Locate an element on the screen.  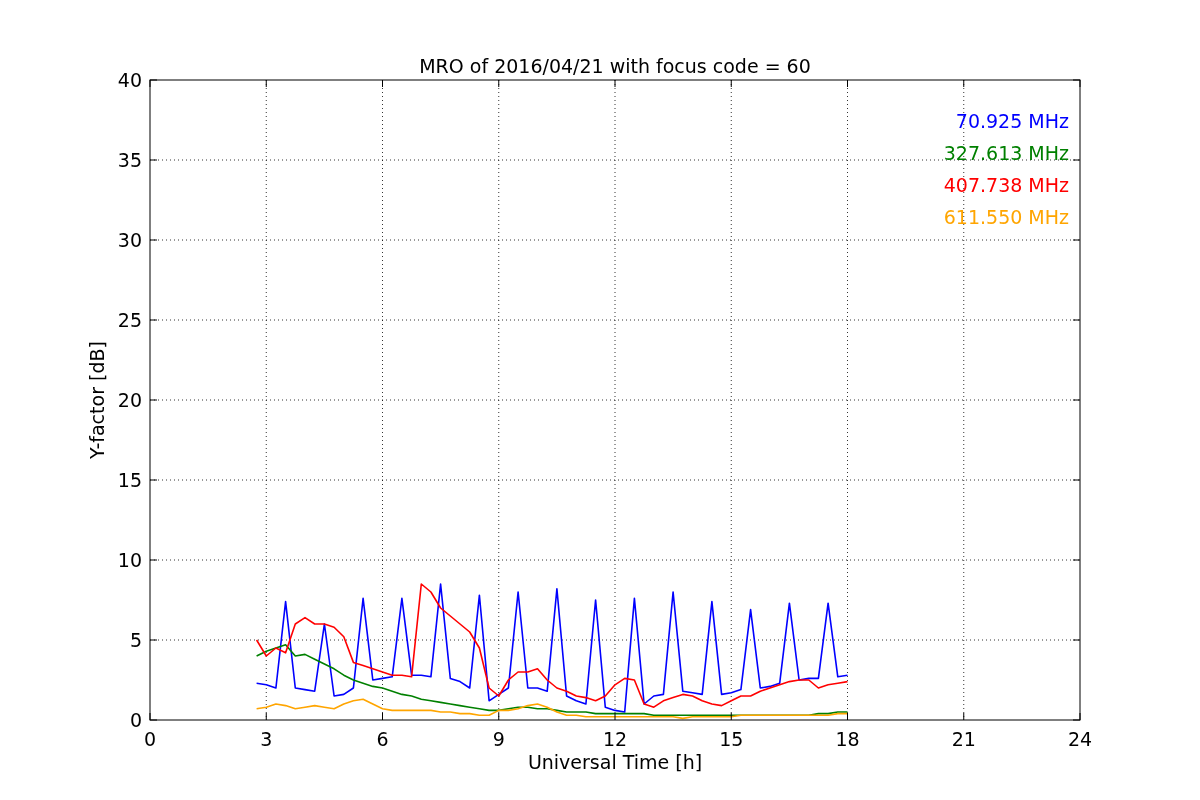
y-axis-label: Y-factor [dB] is located at coordinates (97, 400).